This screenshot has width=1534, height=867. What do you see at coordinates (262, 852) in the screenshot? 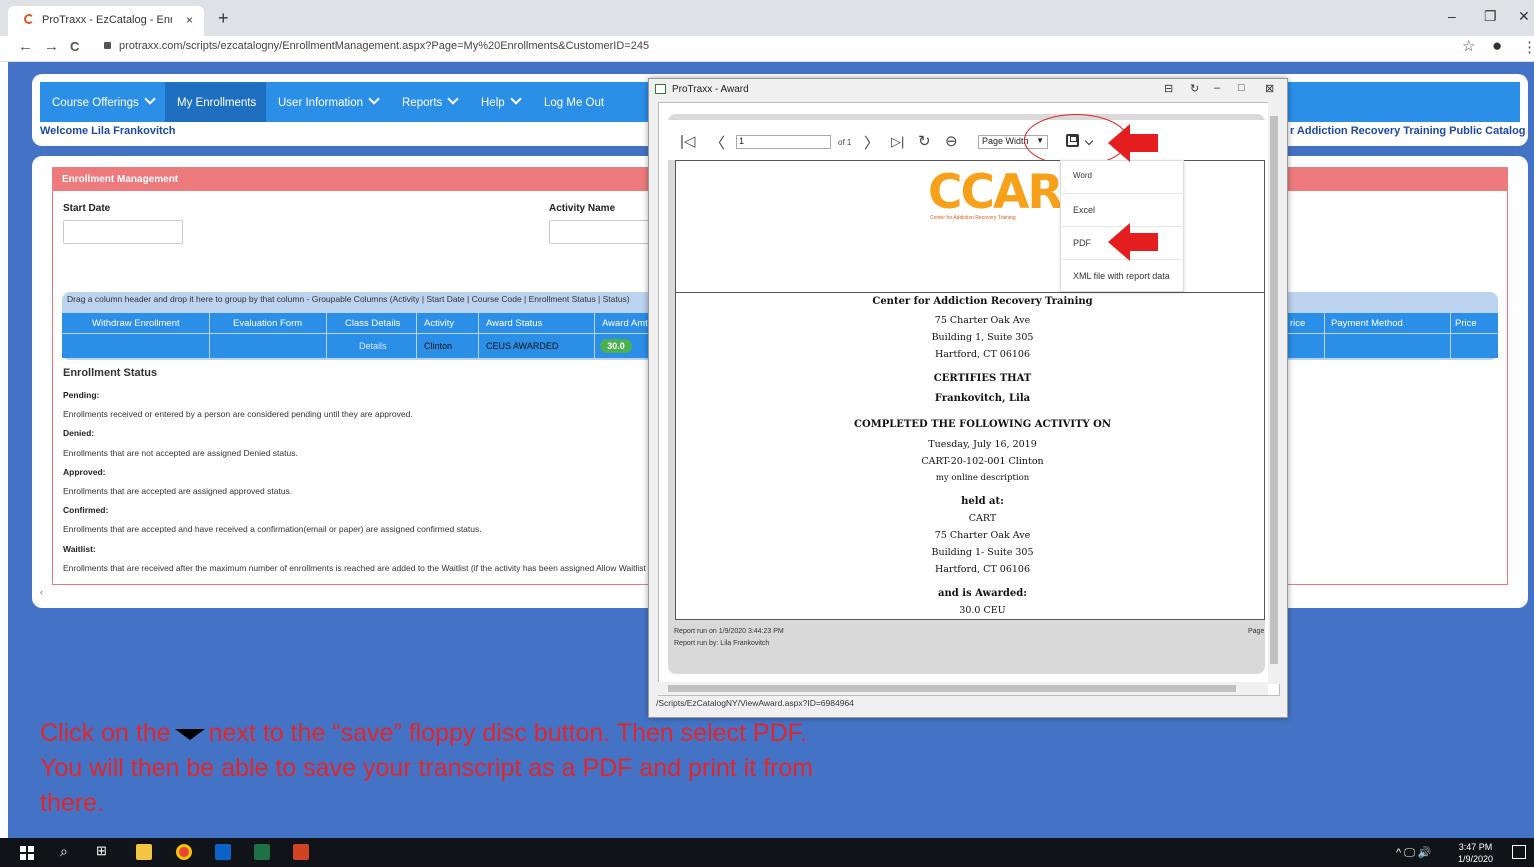
I see `excel-icon` at bounding box center [262, 852].